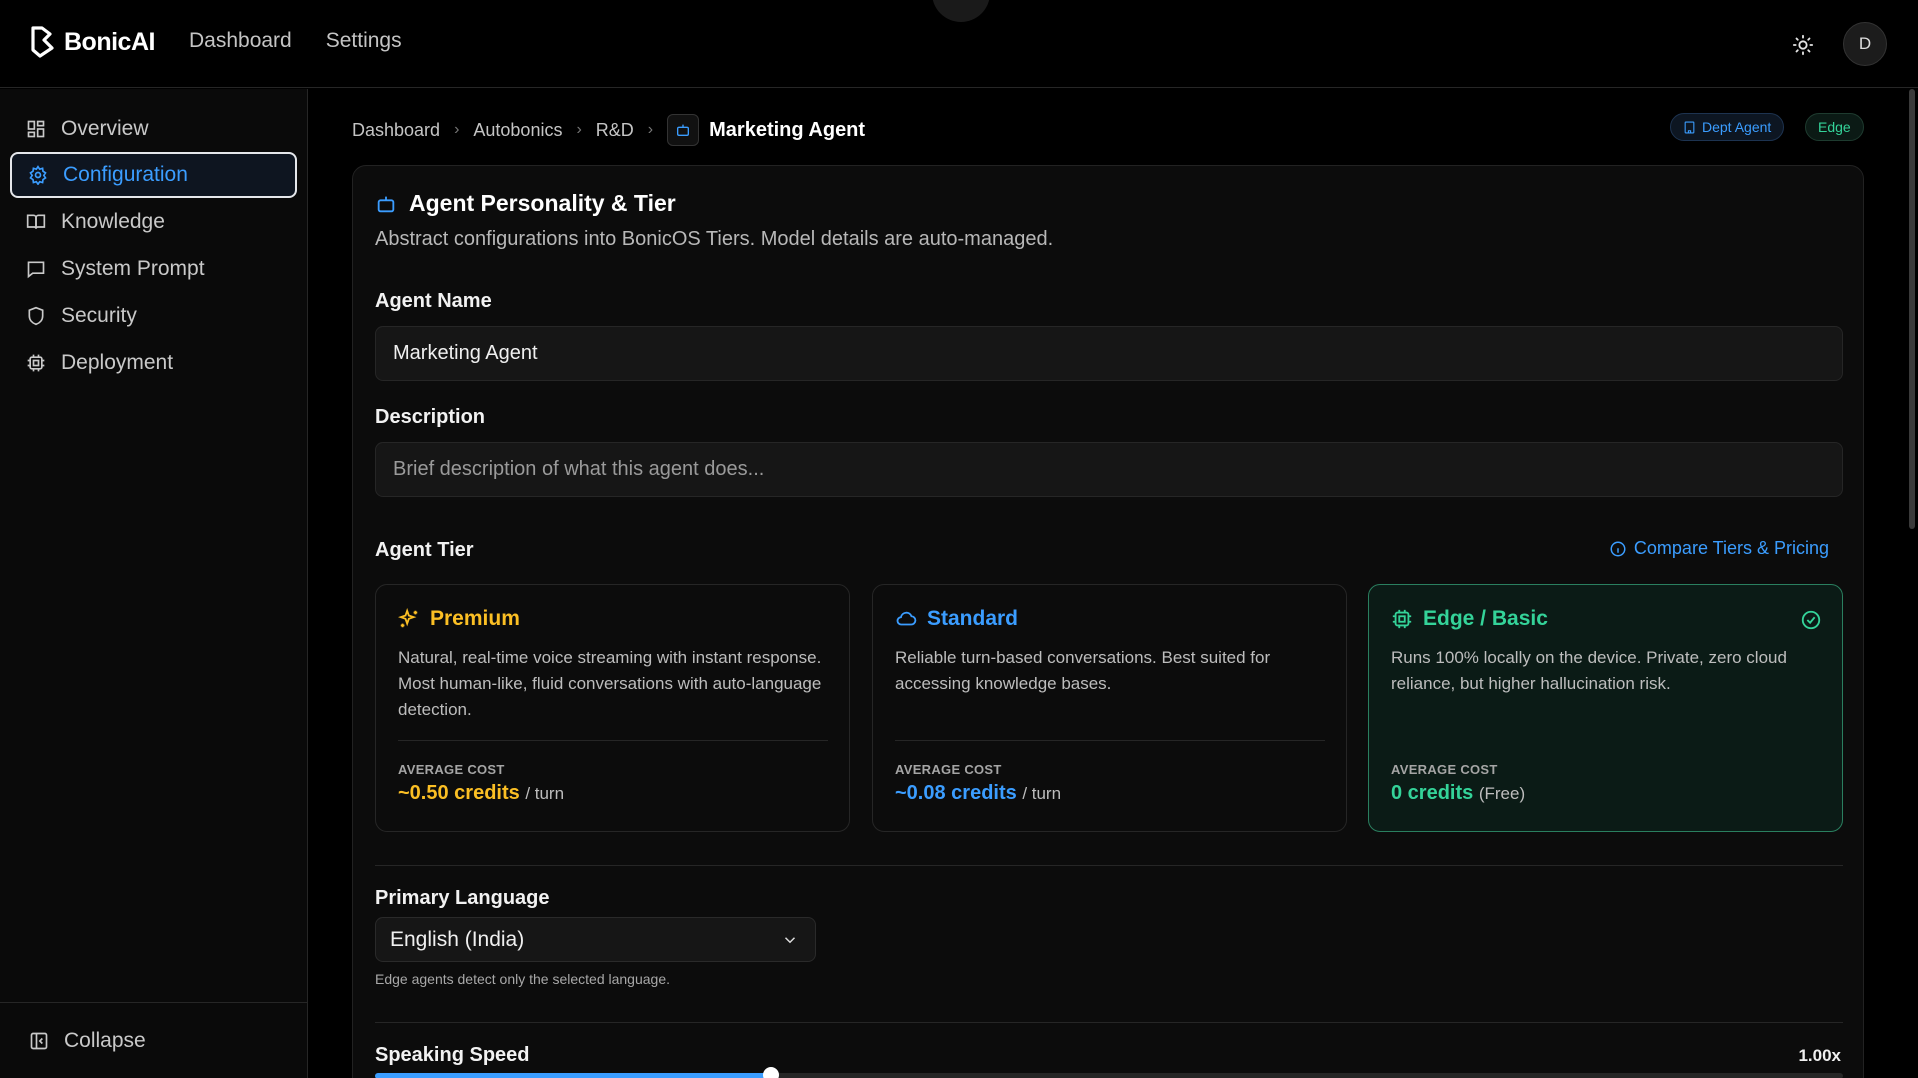  Describe the element at coordinates (1689, 127) in the screenshot. I see `building-icon` at that location.